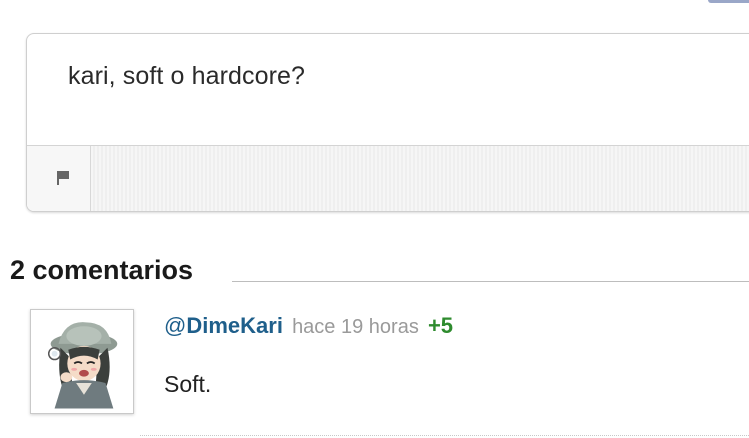 The width and height of the screenshot is (749, 438). Describe the element at coordinates (355, 327) in the screenshot. I see `comment-timestamp: hace 19 horas` at that location.